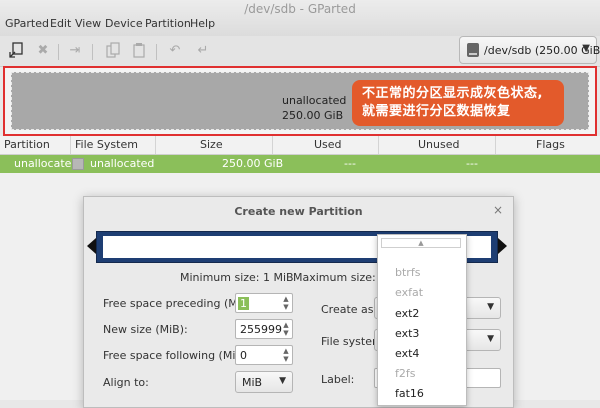  Describe the element at coordinates (43, 51) in the screenshot. I see `delete-icon: ✖` at that location.